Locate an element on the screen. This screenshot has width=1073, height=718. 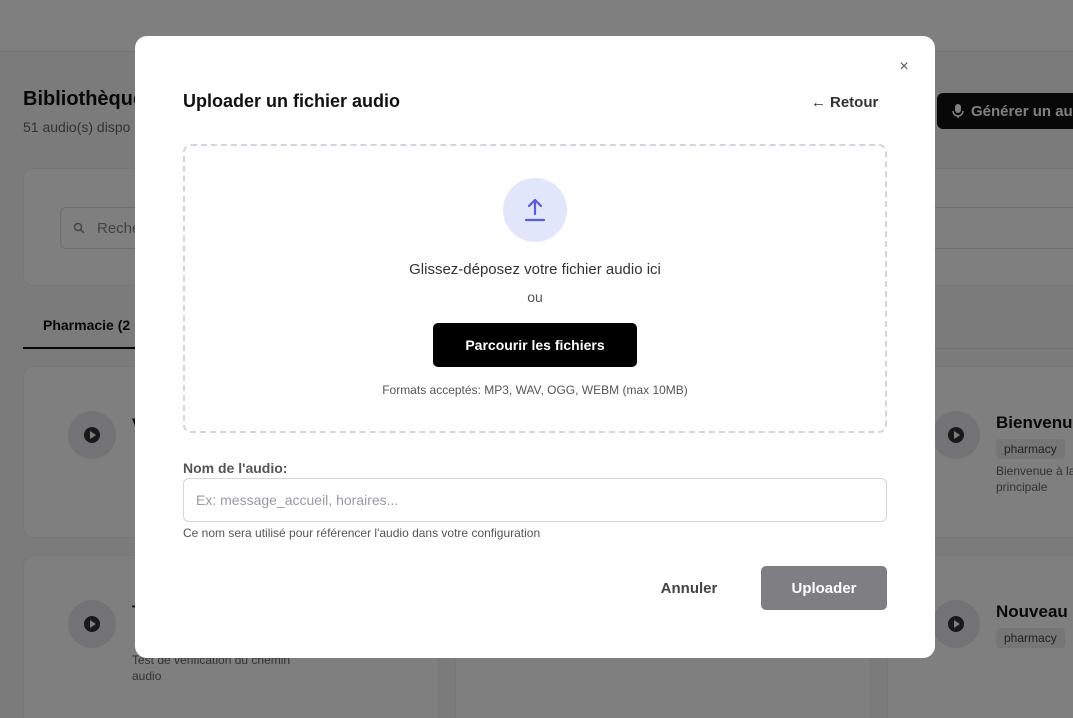
upload-button: Uploader is located at coordinates (824, 588).